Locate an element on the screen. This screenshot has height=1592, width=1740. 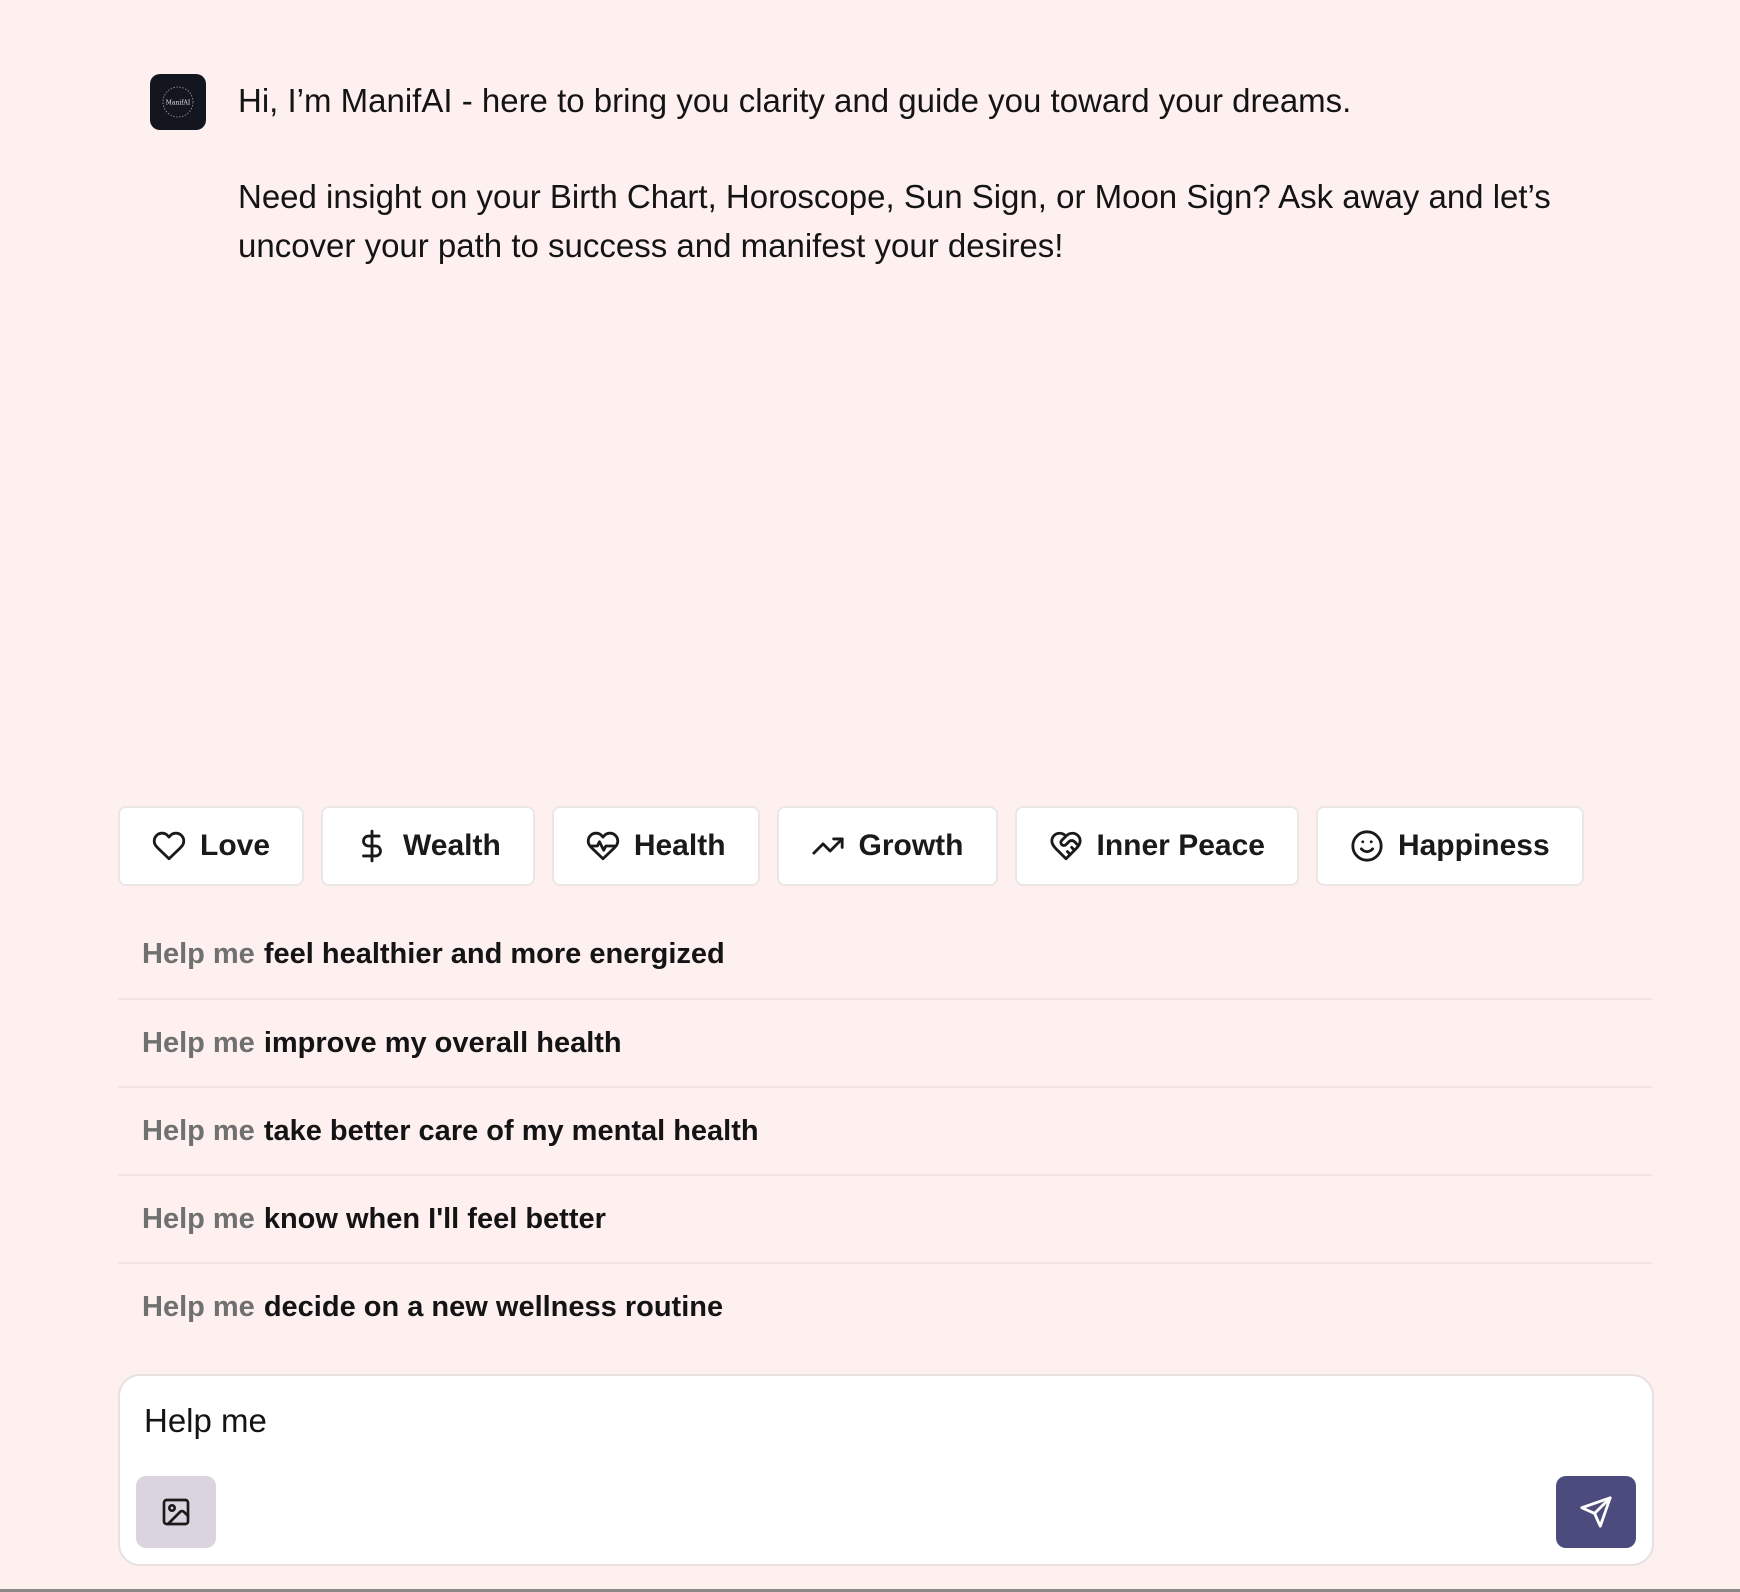
suggestion-text: know when I'll feel better is located at coordinates (434, 1218).